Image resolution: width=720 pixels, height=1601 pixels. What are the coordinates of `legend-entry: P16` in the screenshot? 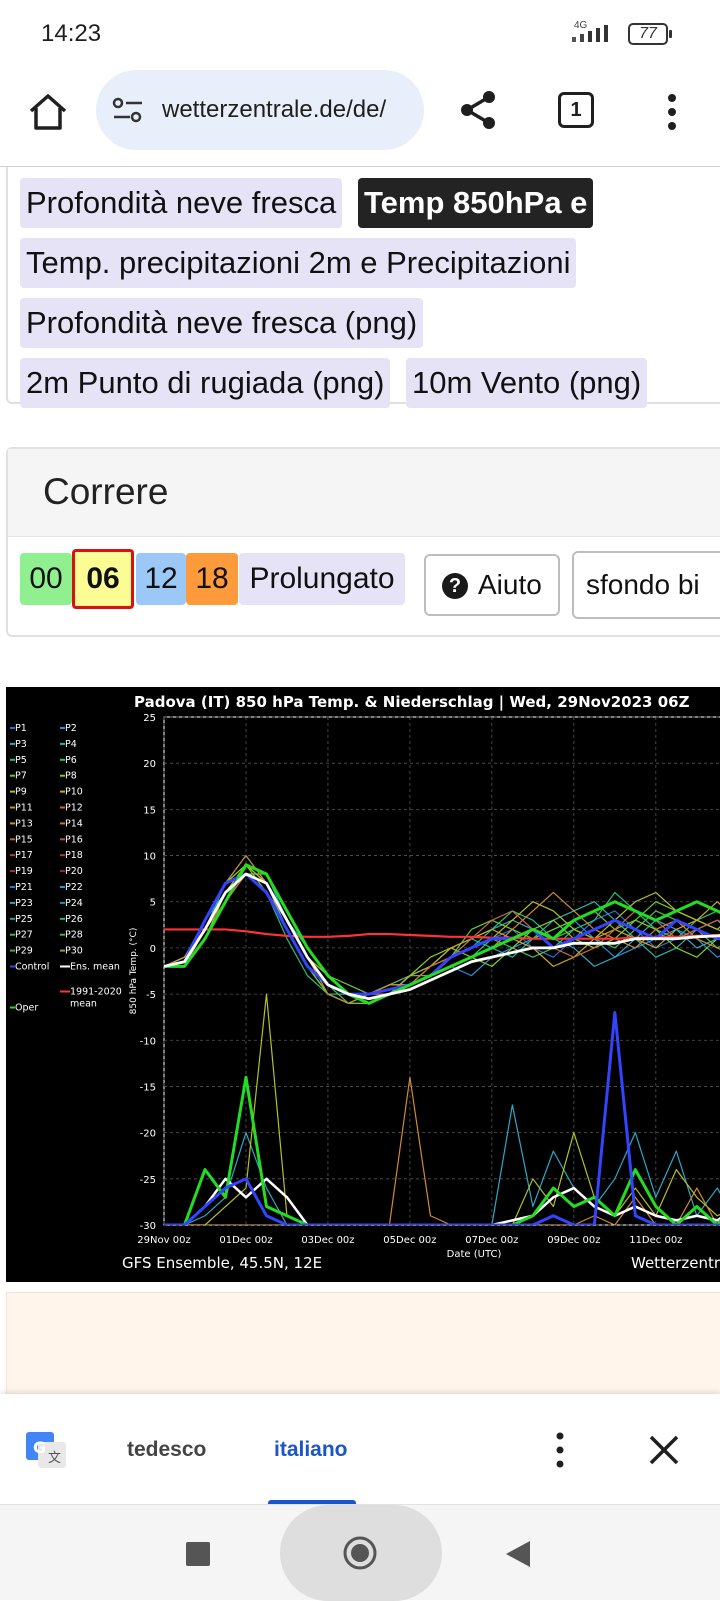 It's located at (74, 839).